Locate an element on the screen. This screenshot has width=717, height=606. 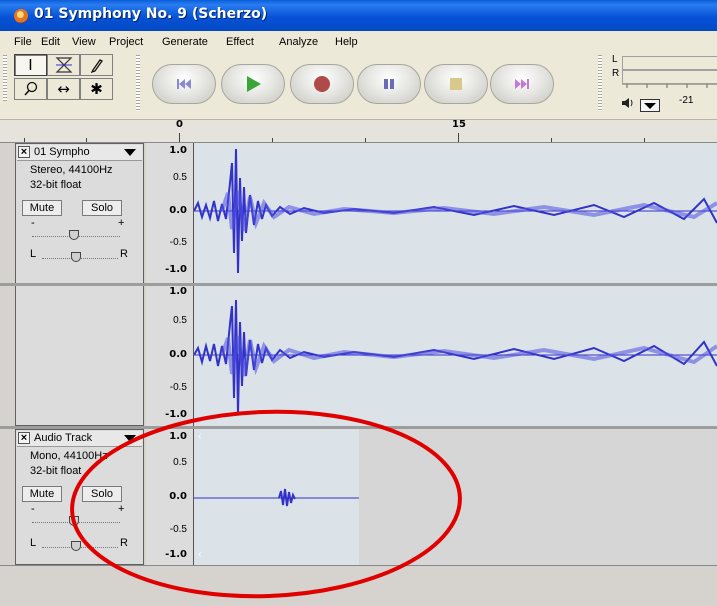
play-button is located at coordinates (253, 84).